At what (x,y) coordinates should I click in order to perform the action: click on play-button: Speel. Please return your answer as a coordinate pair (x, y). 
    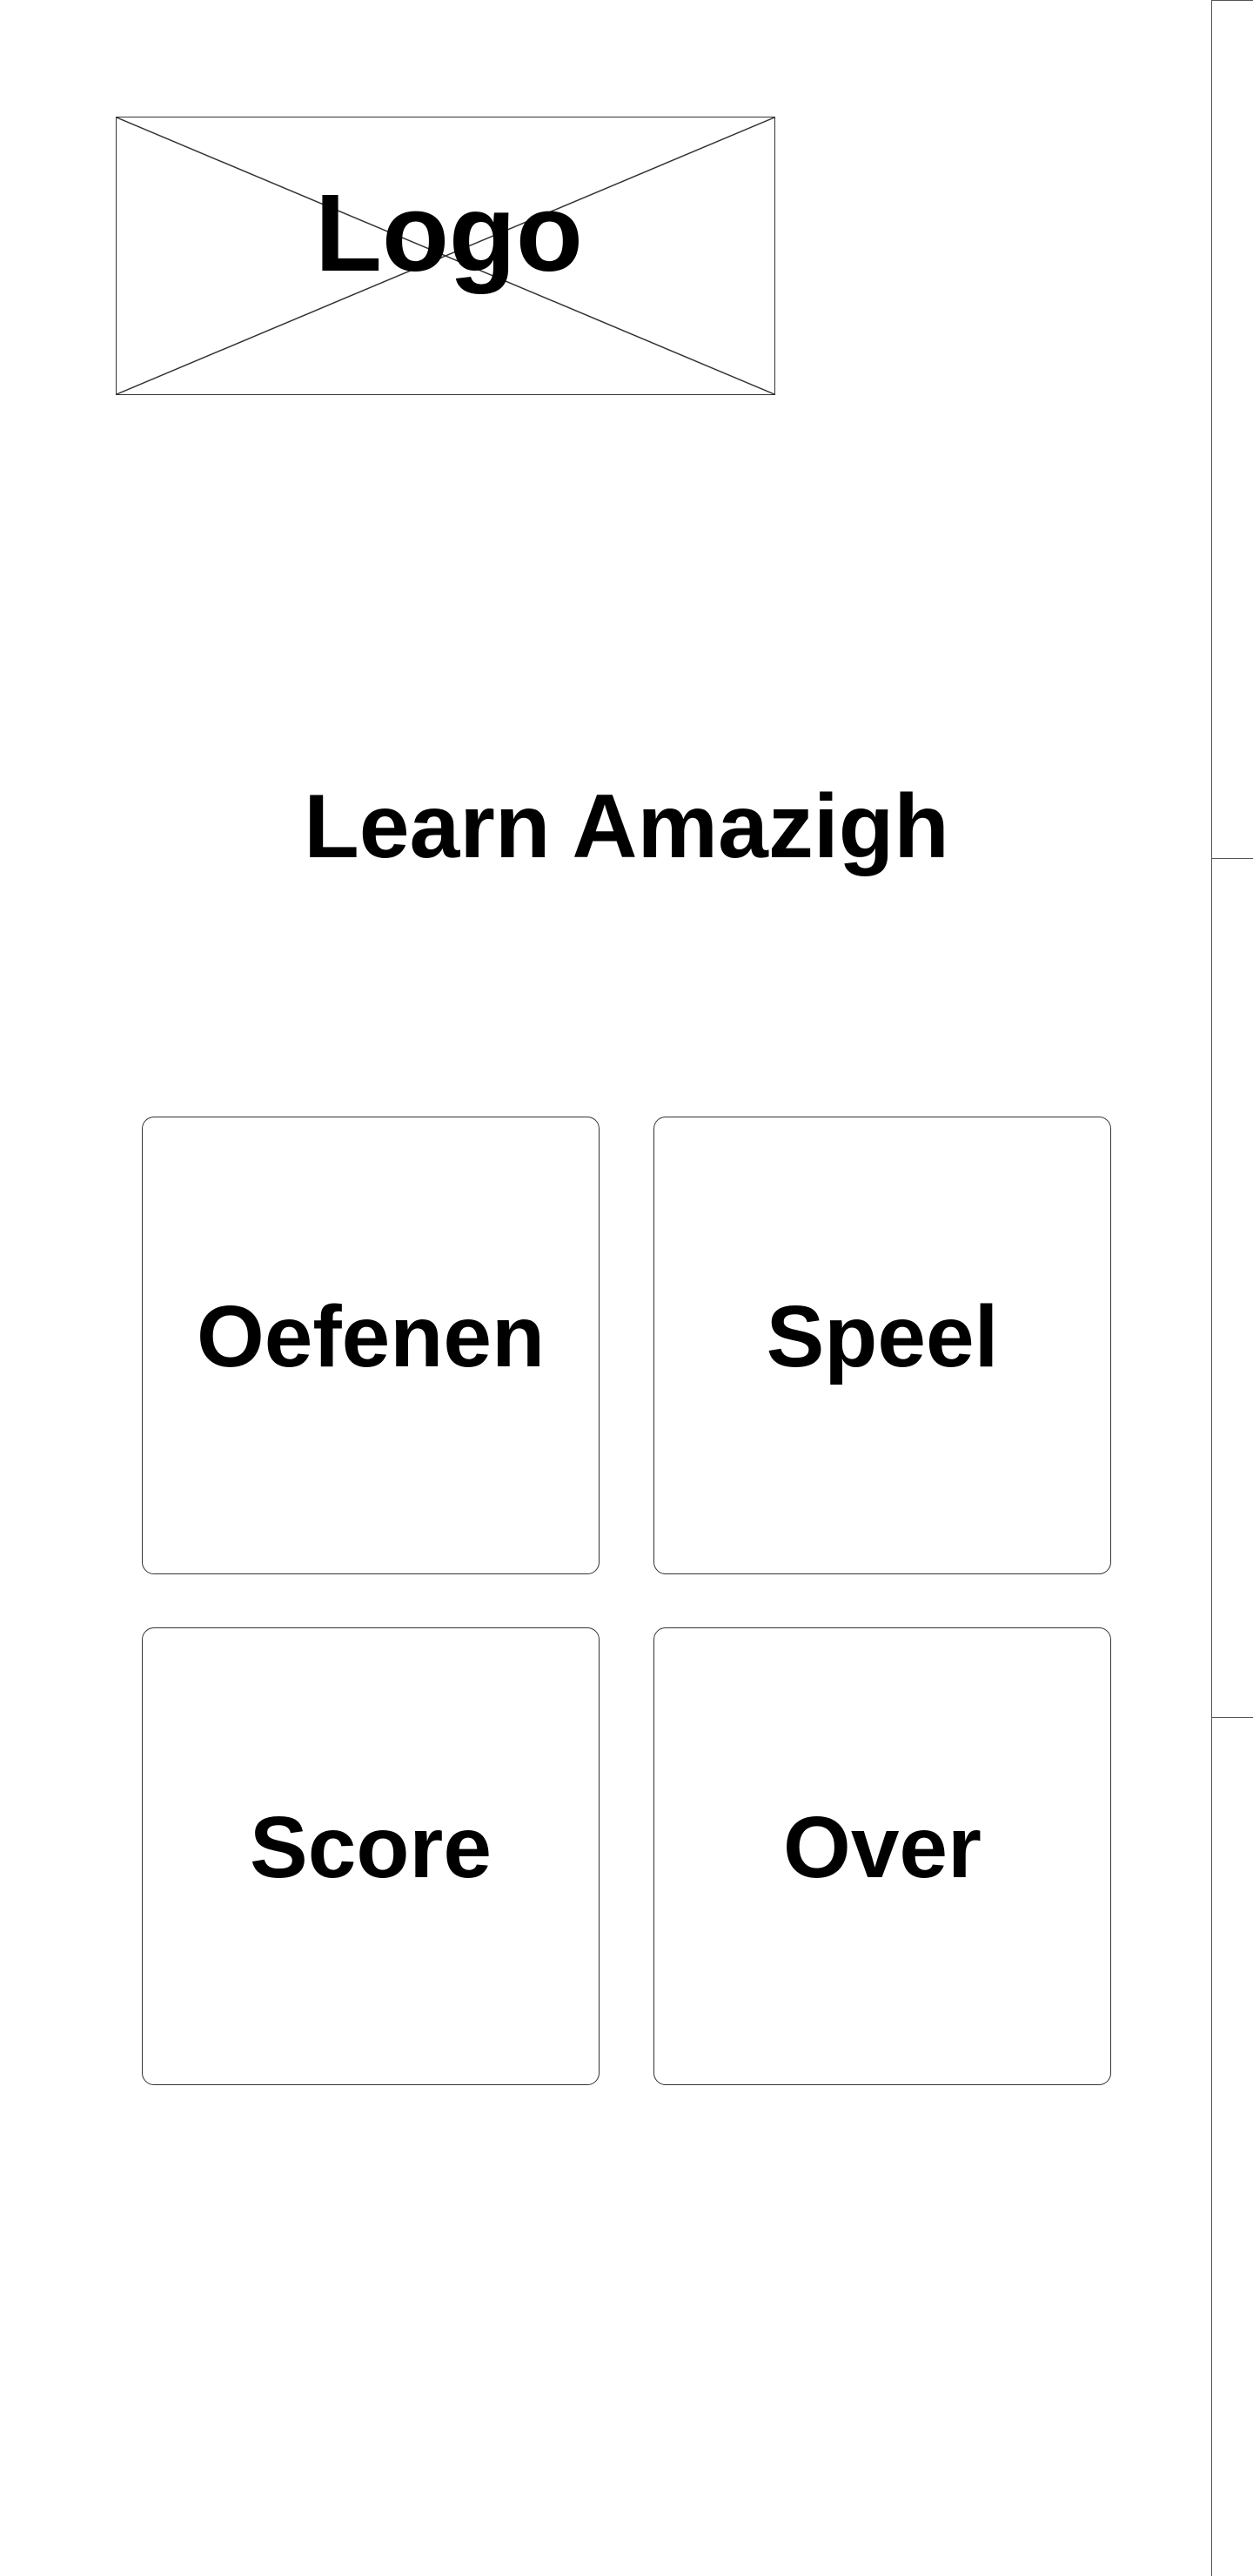
    Looking at the image, I should click on (882, 1345).